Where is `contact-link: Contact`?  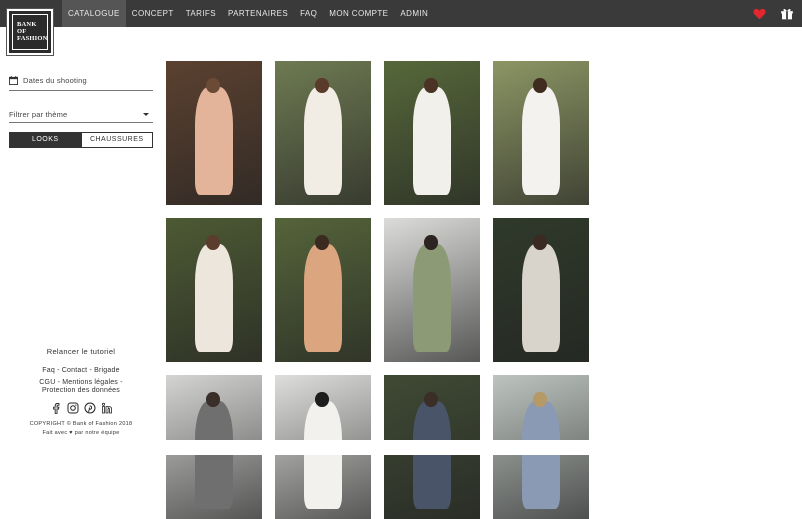
contact-link: Contact is located at coordinates (75, 370).